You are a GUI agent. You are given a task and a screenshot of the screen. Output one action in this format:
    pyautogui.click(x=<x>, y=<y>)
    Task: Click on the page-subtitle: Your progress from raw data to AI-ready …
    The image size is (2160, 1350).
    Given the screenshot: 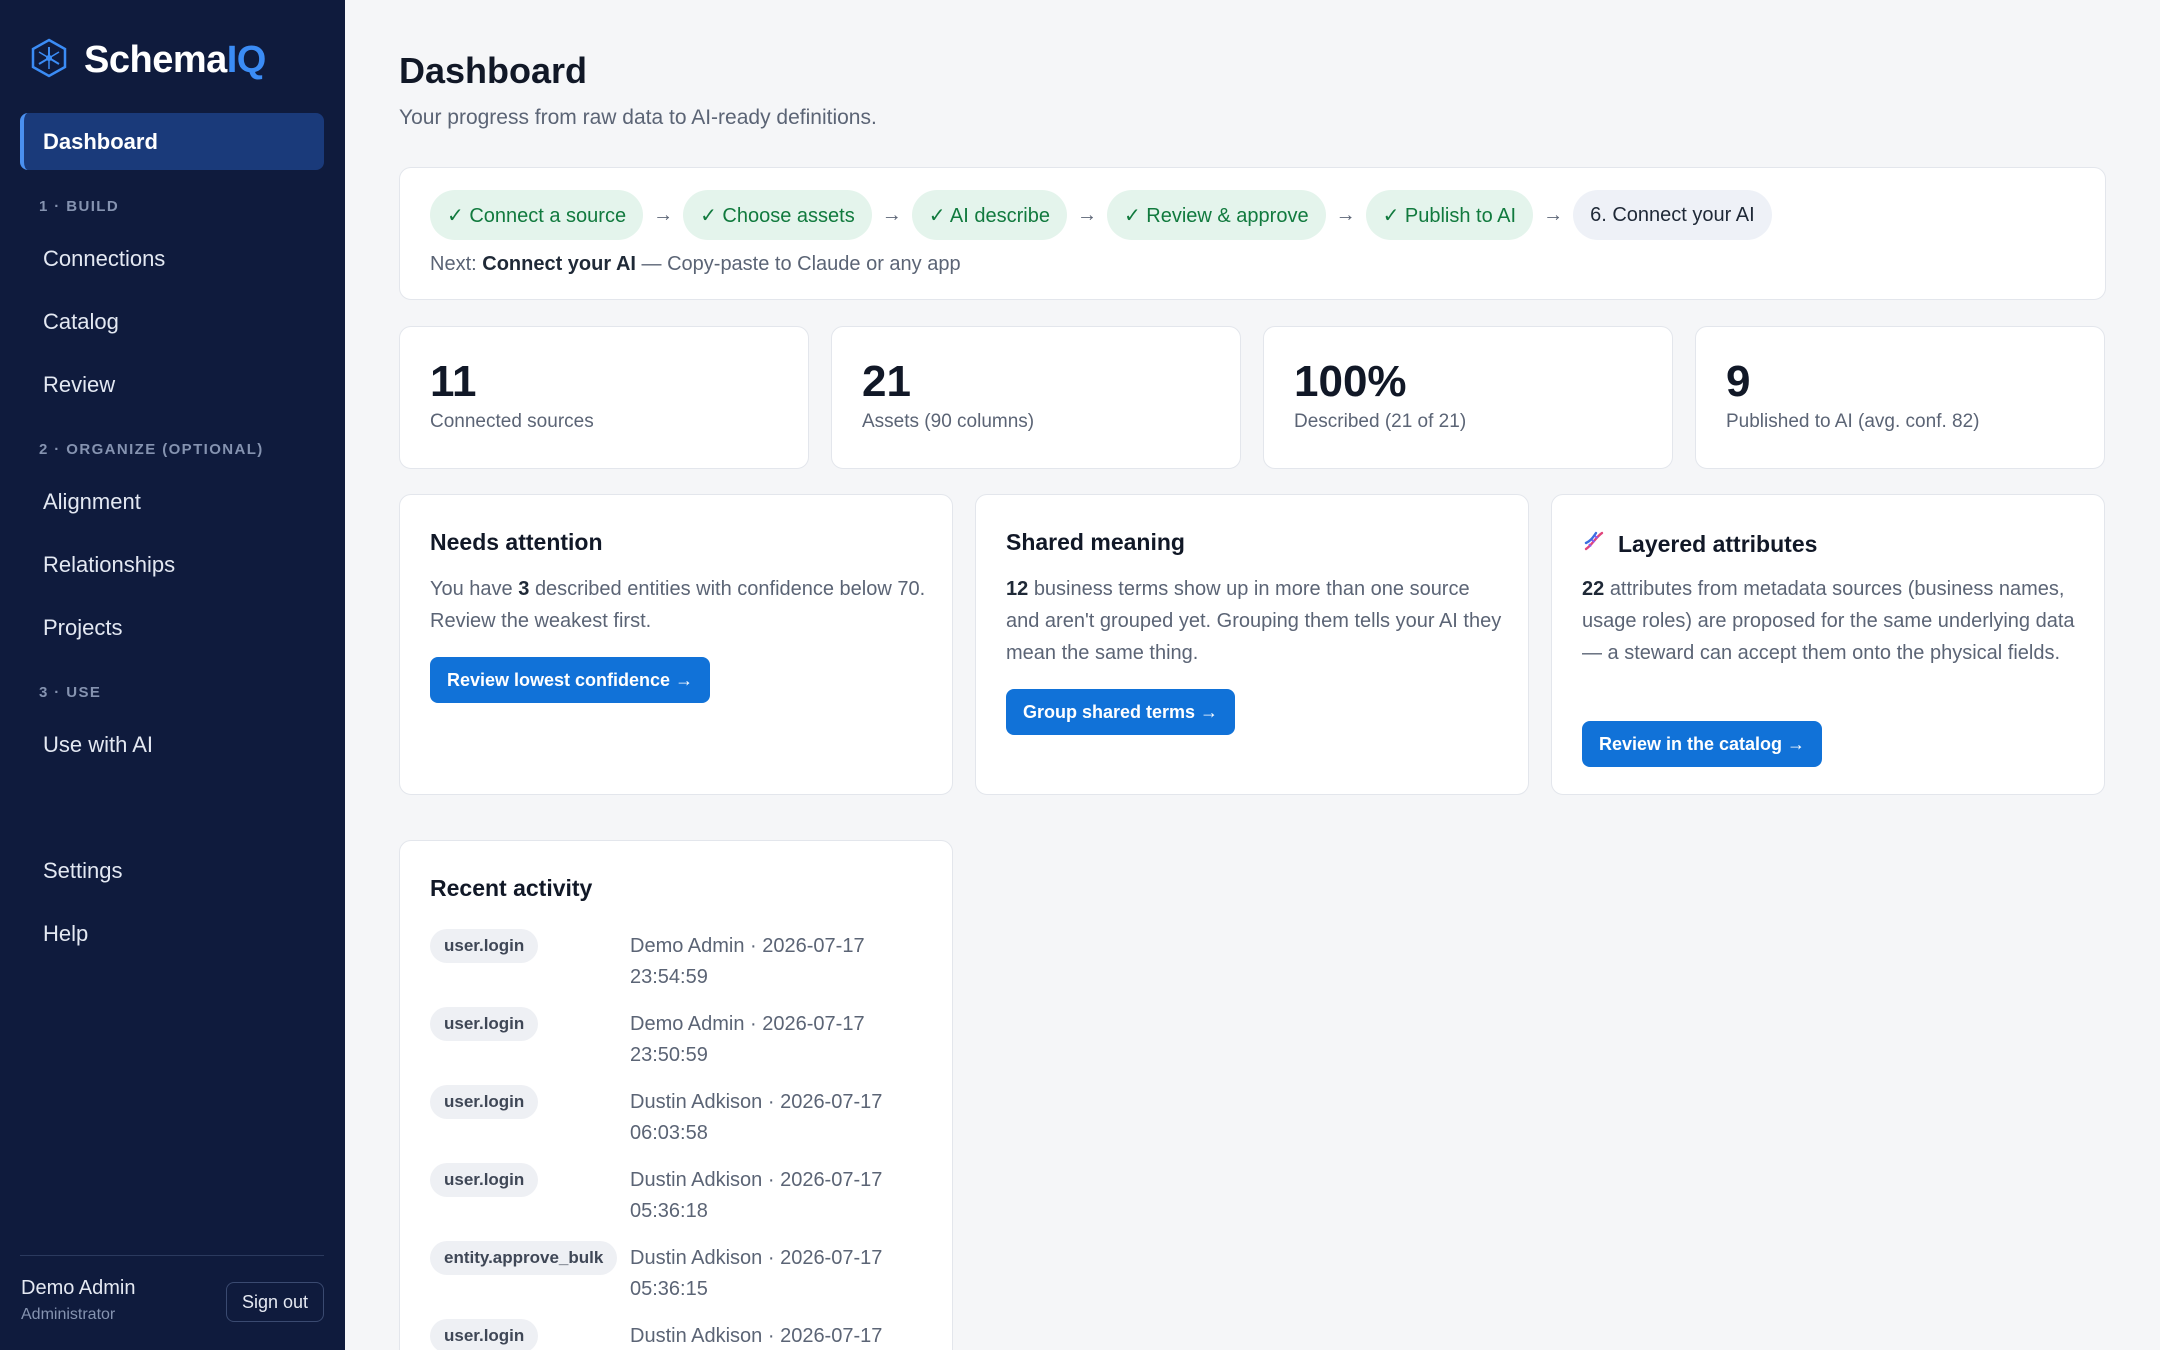 What is the action you would take?
    pyautogui.click(x=638, y=117)
    